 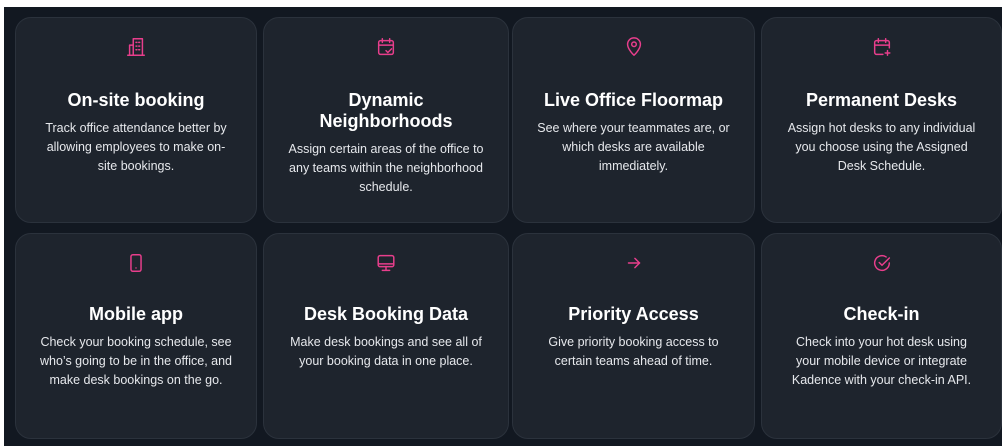 What do you see at coordinates (634, 47) in the screenshot?
I see `map-pin-icon` at bounding box center [634, 47].